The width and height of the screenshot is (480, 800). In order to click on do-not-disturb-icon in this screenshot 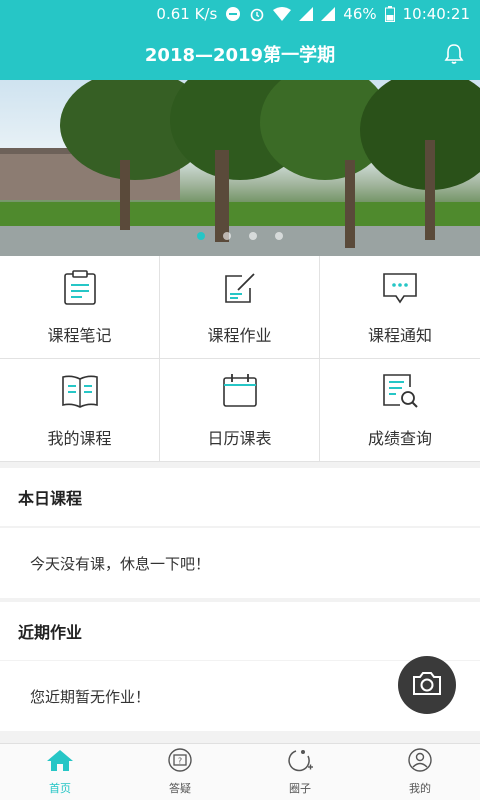, I will do `click(233, 14)`.